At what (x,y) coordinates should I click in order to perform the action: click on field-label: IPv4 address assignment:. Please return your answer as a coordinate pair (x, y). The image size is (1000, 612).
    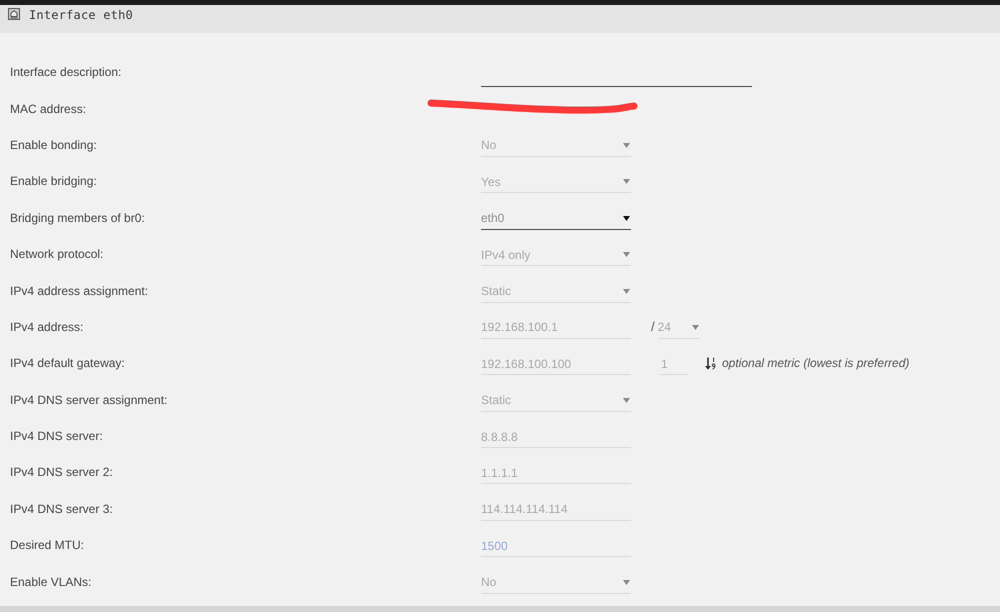
    Looking at the image, I should click on (79, 291).